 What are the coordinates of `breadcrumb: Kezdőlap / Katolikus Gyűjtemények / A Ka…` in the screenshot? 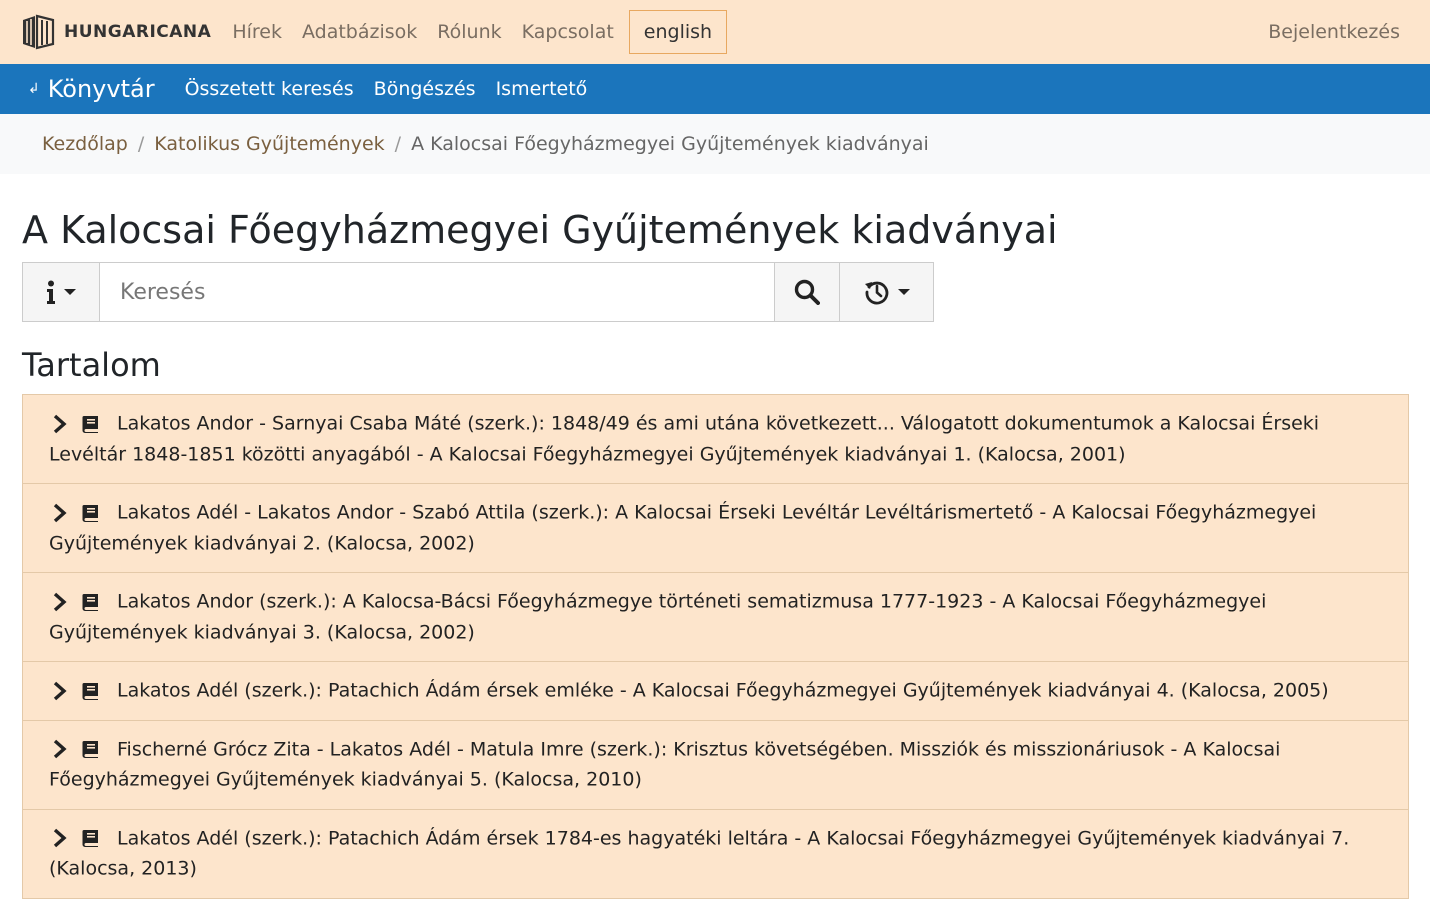 It's located at (715, 144).